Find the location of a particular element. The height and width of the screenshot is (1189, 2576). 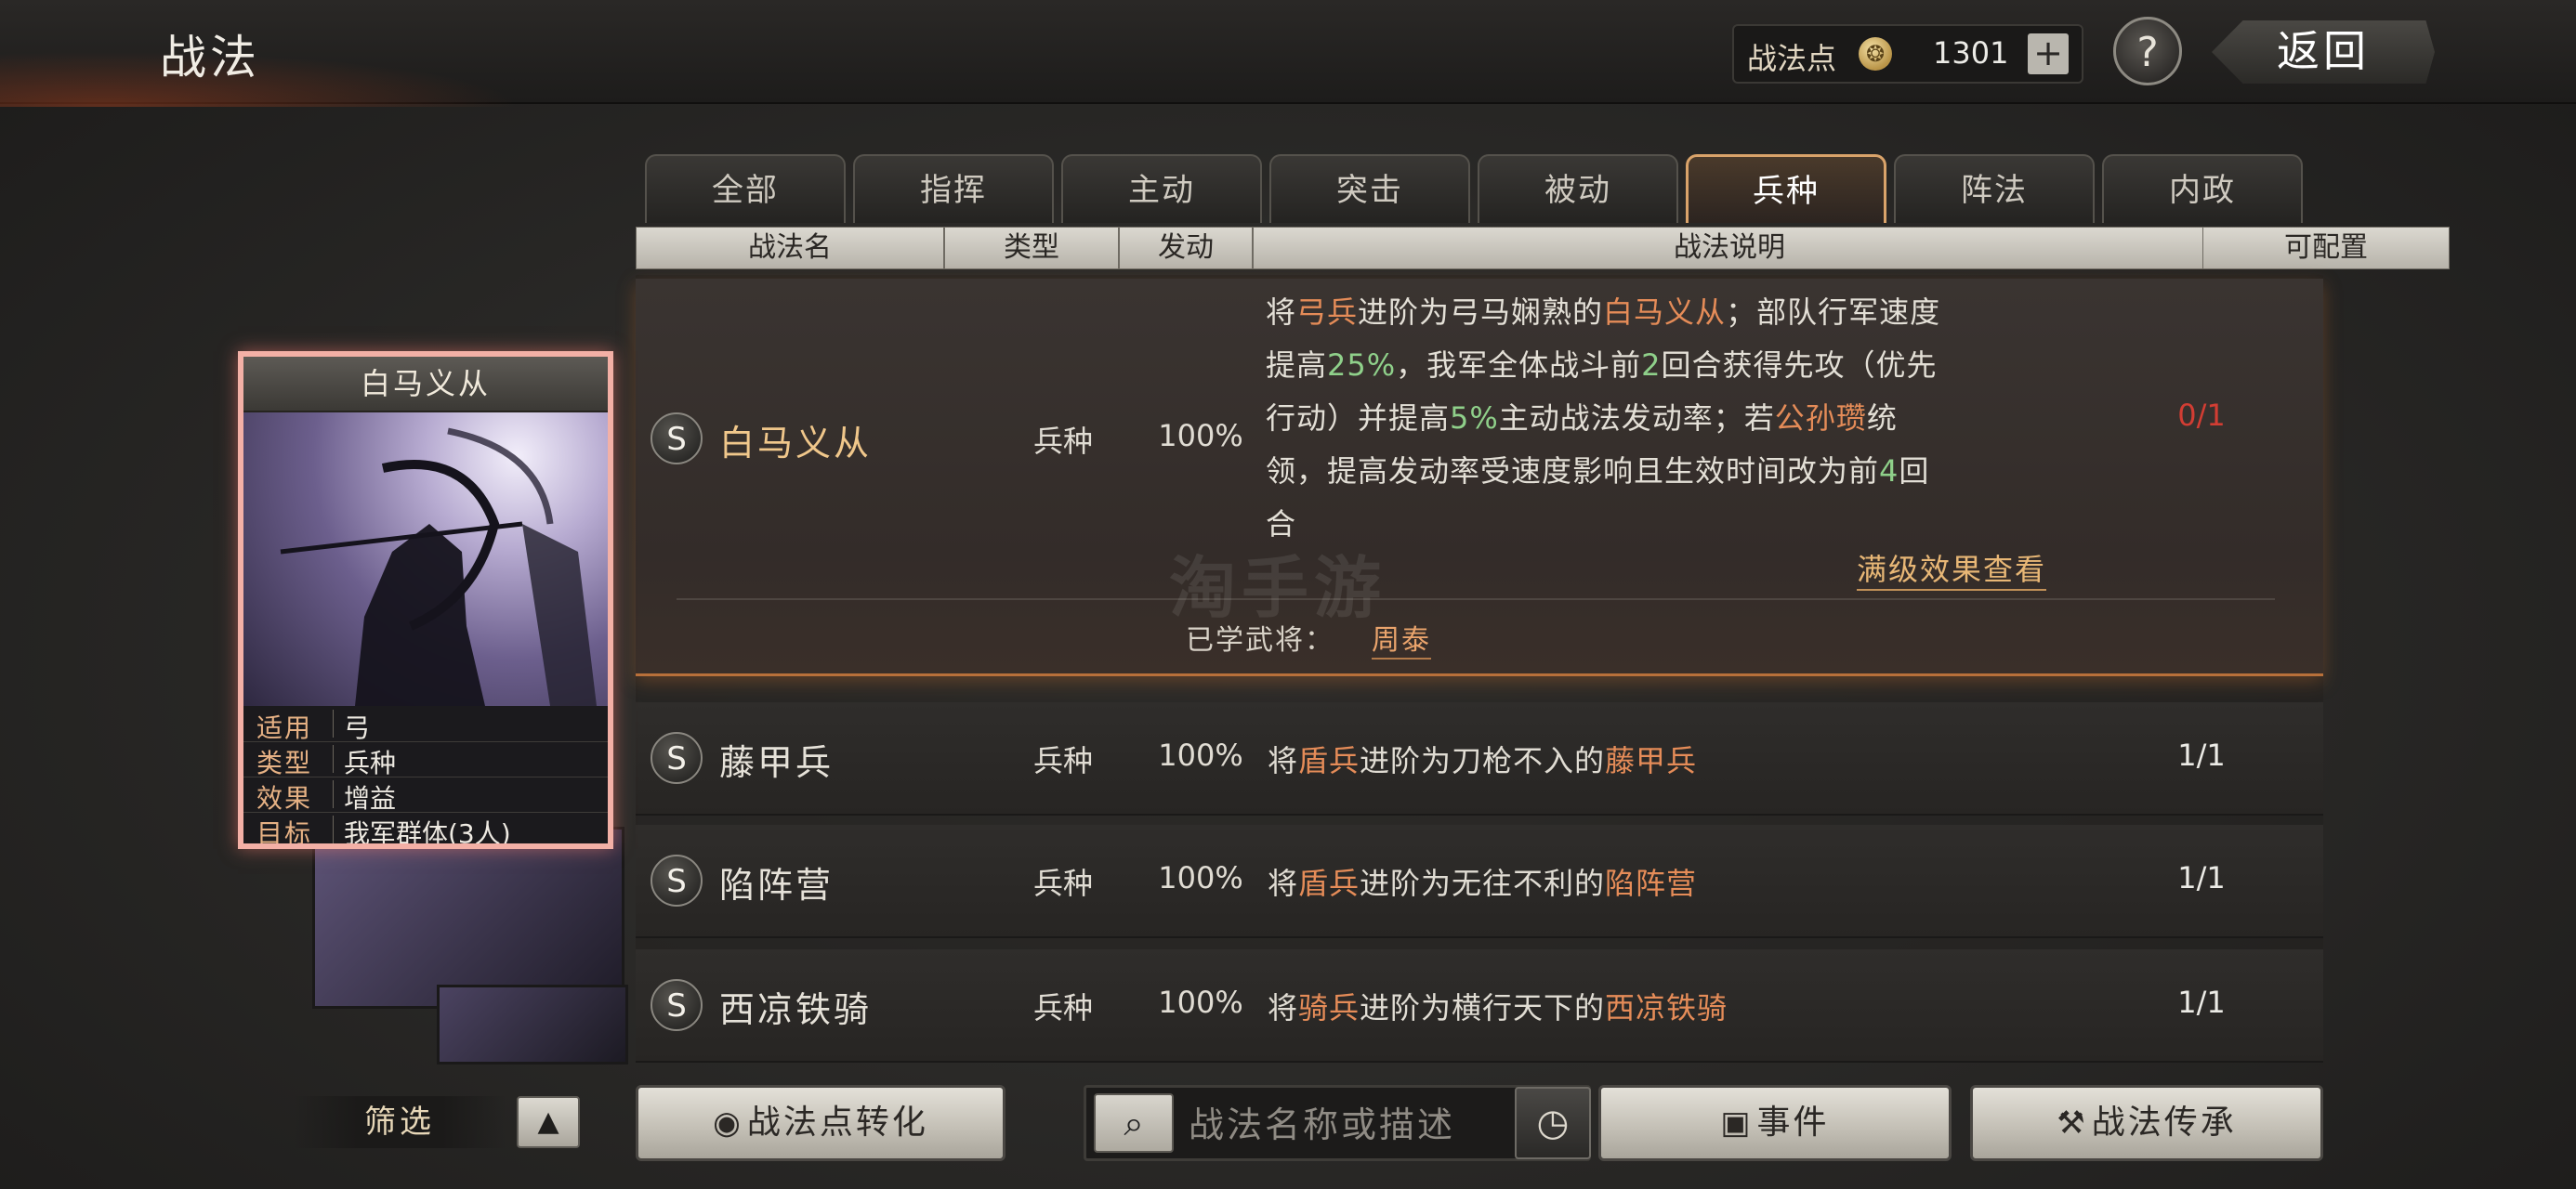

tactic-description: 将盾兵进阶为刀枪不入的藤甲兵 is located at coordinates (1482, 759).